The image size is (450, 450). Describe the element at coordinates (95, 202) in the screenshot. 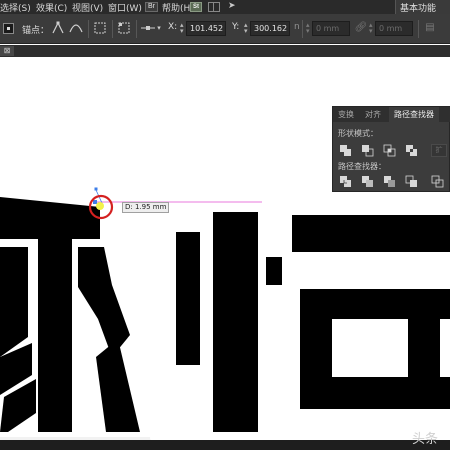

I see `anchor-point` at that location.